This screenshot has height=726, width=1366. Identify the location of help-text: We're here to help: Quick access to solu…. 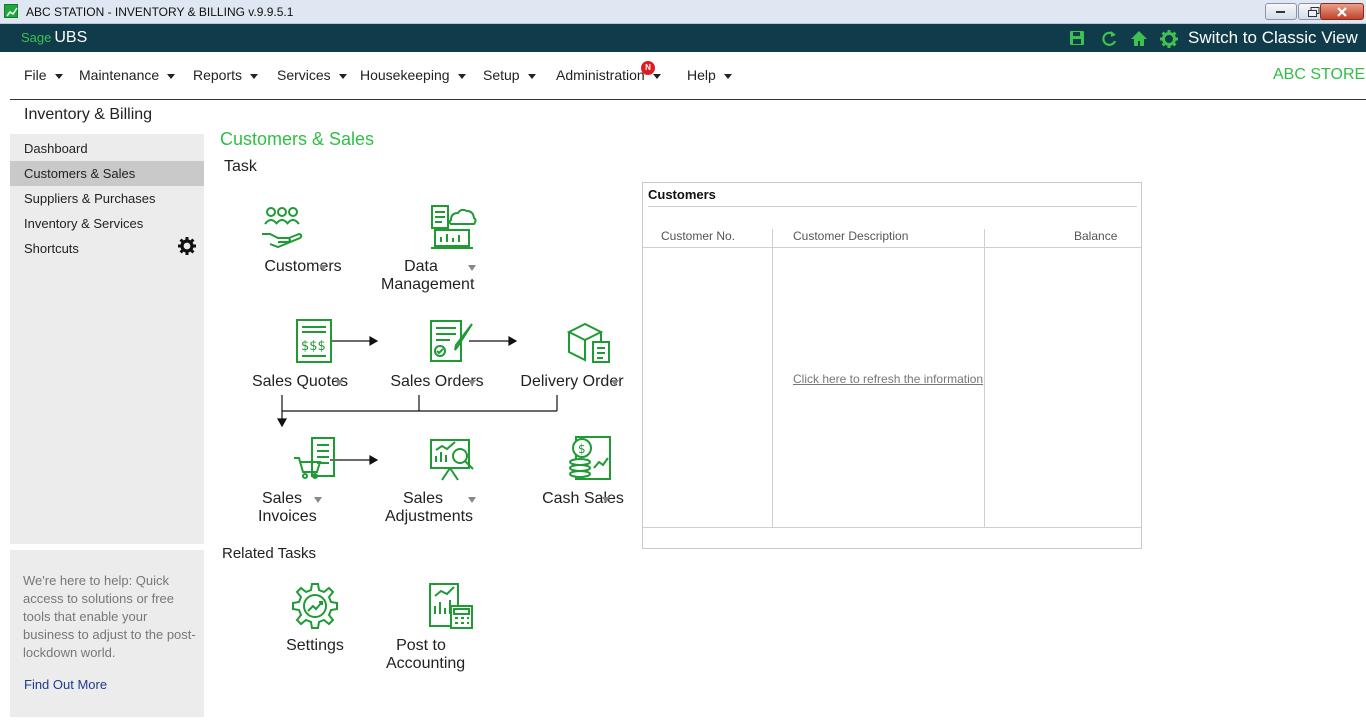
(109, 616).